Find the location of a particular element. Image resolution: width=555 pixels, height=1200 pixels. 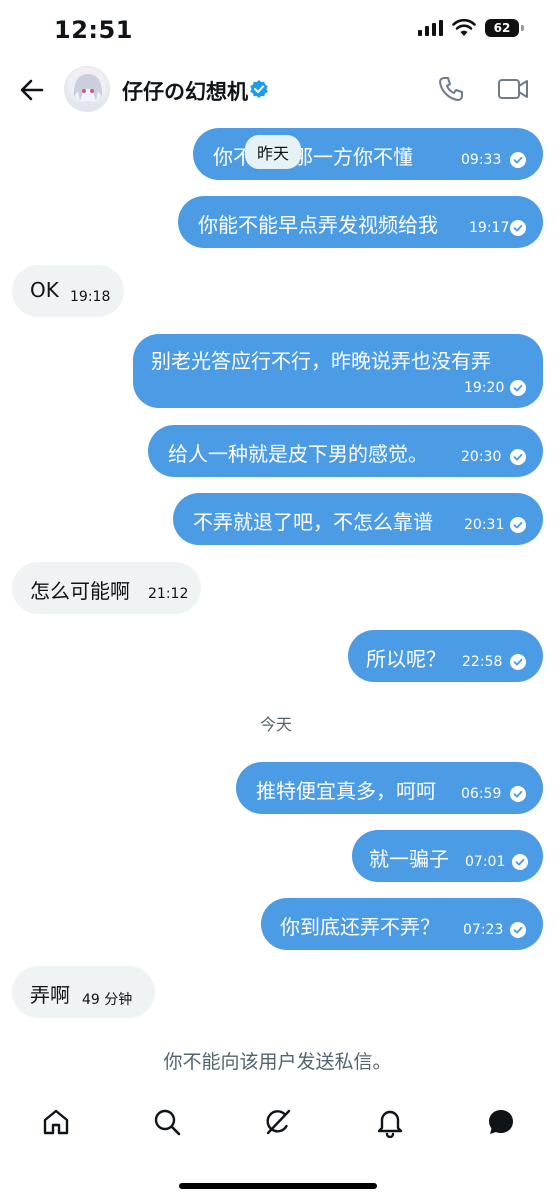

message-time: 19:18 is located at coordinates (90, 297).